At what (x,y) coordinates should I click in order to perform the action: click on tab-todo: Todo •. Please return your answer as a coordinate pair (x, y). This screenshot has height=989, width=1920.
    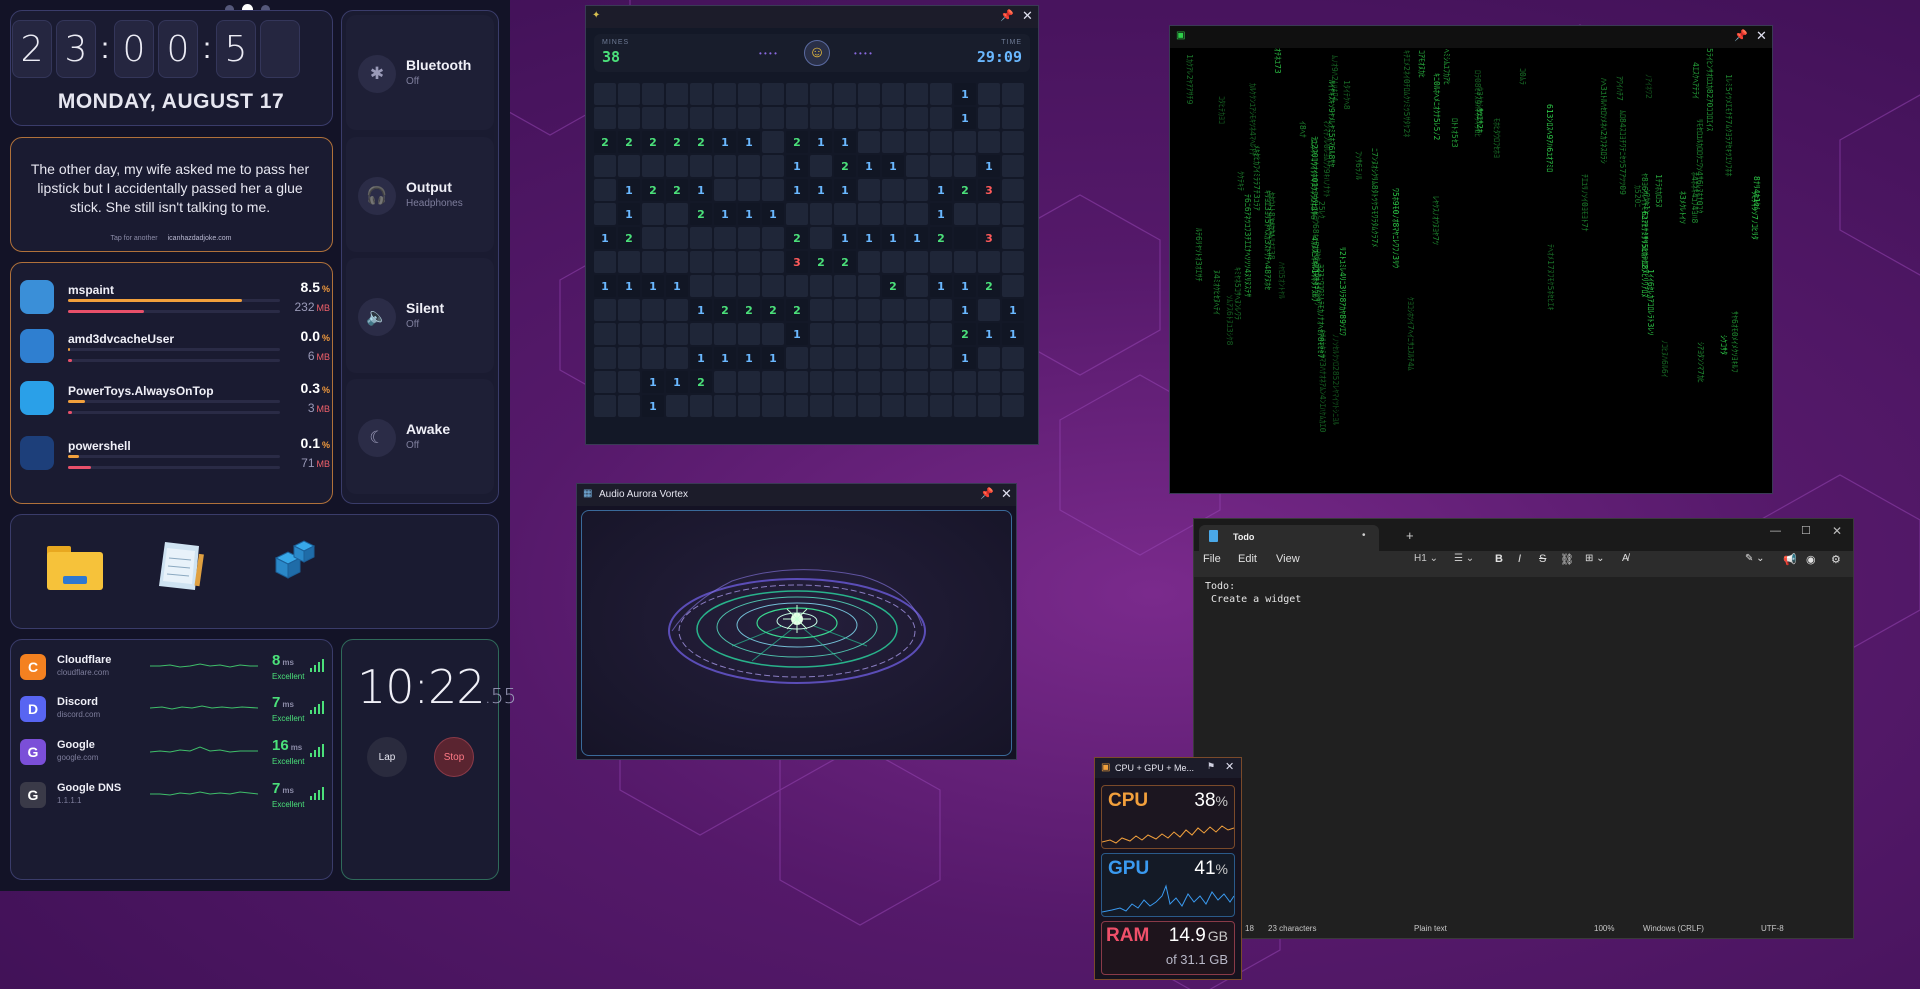
    Looking at the image, I should click on (1289, 538).